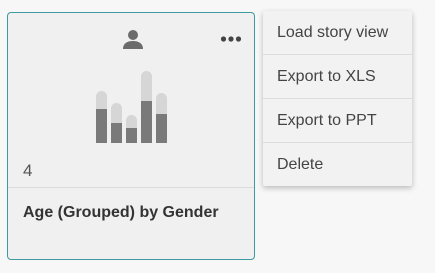 Image resolution: width=435 pixels, height=273 pixels. I want to click on more-horizontal-icon, so click(231, 39).